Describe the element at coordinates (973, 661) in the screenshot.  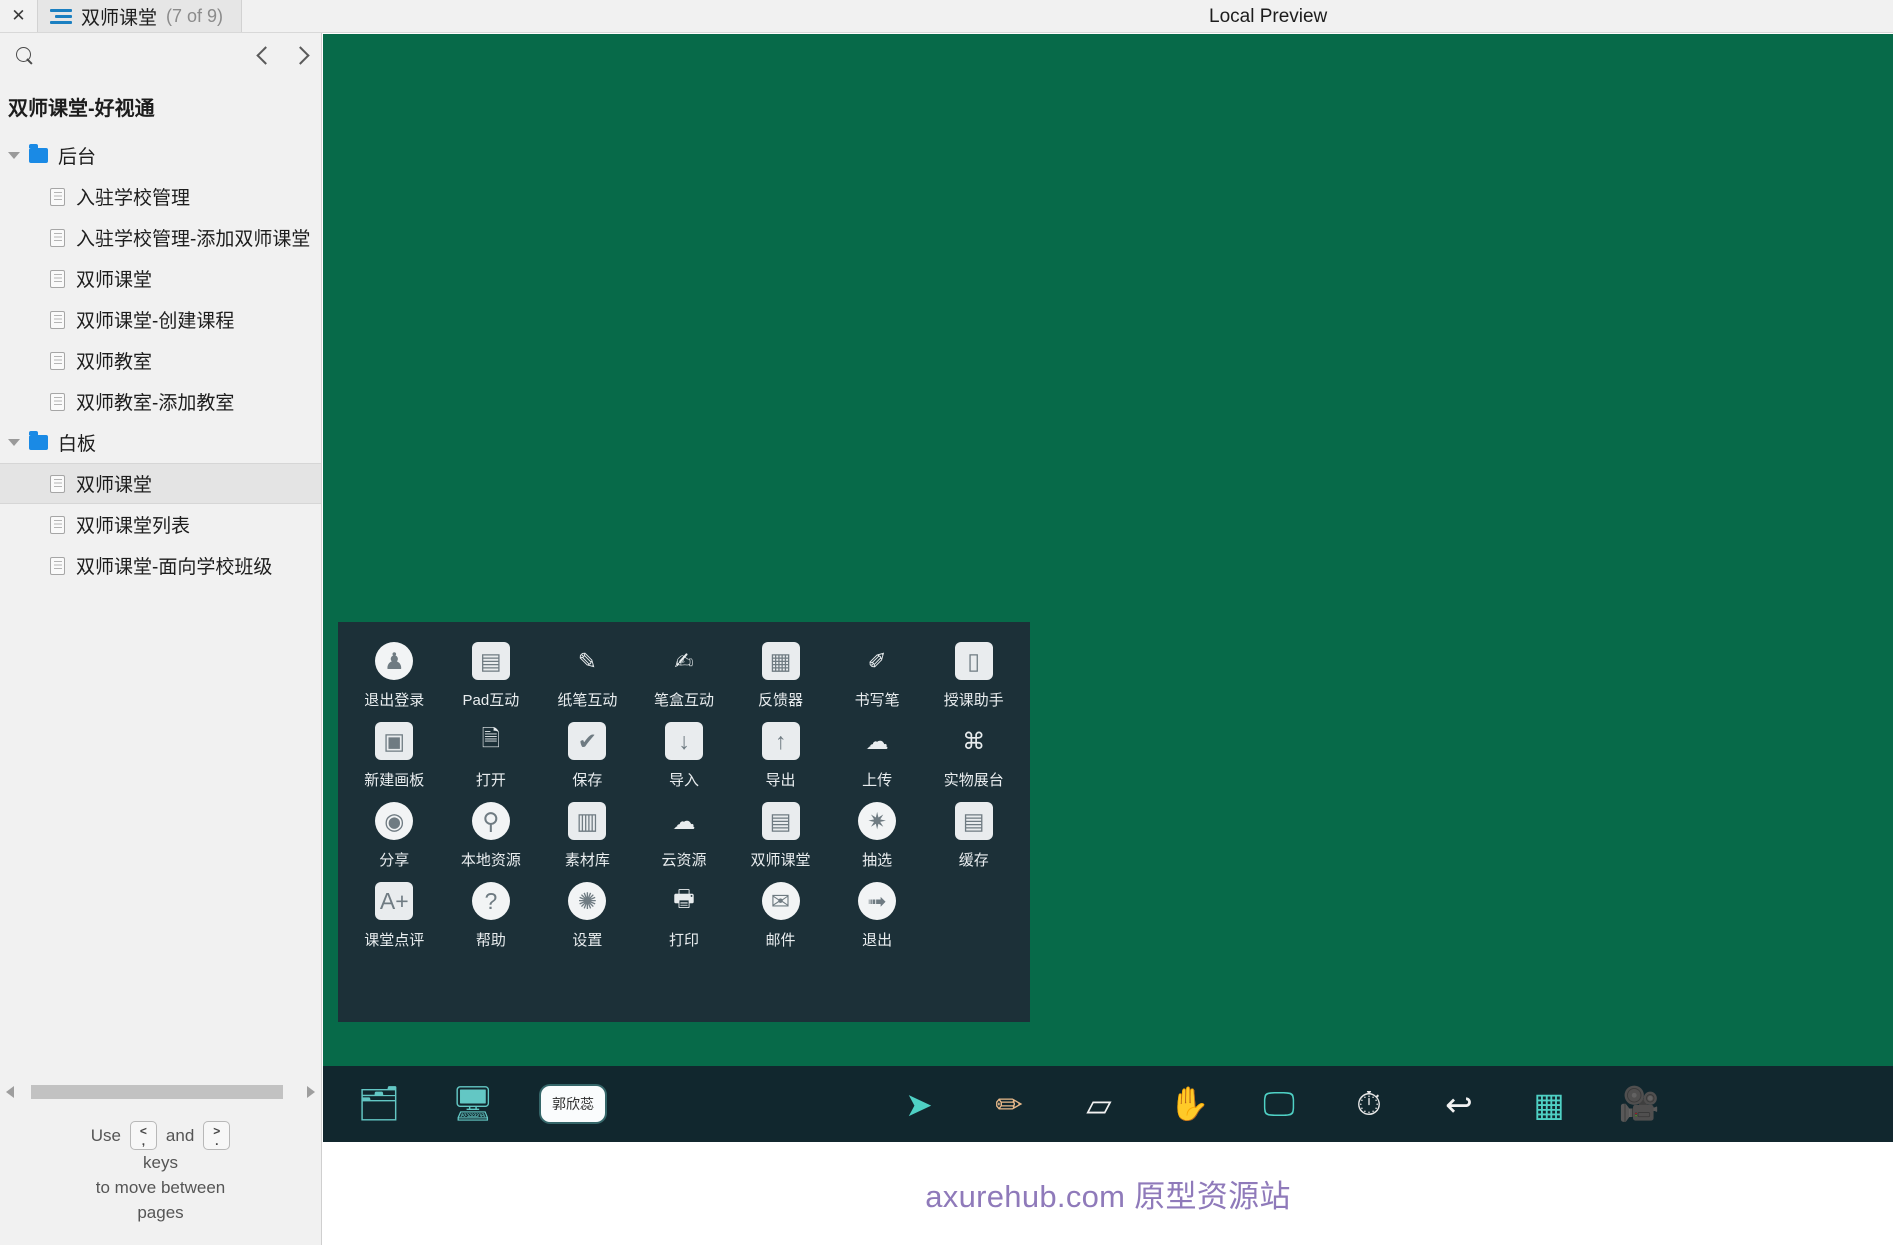
I see `teaching-assistant-phone-icon: ▯` at that location.